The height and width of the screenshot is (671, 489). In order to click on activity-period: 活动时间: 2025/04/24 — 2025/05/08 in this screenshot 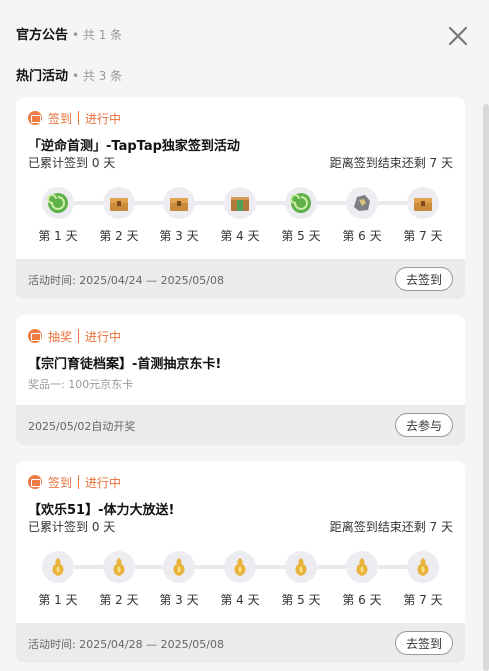, I will do `click(126, 280)`.